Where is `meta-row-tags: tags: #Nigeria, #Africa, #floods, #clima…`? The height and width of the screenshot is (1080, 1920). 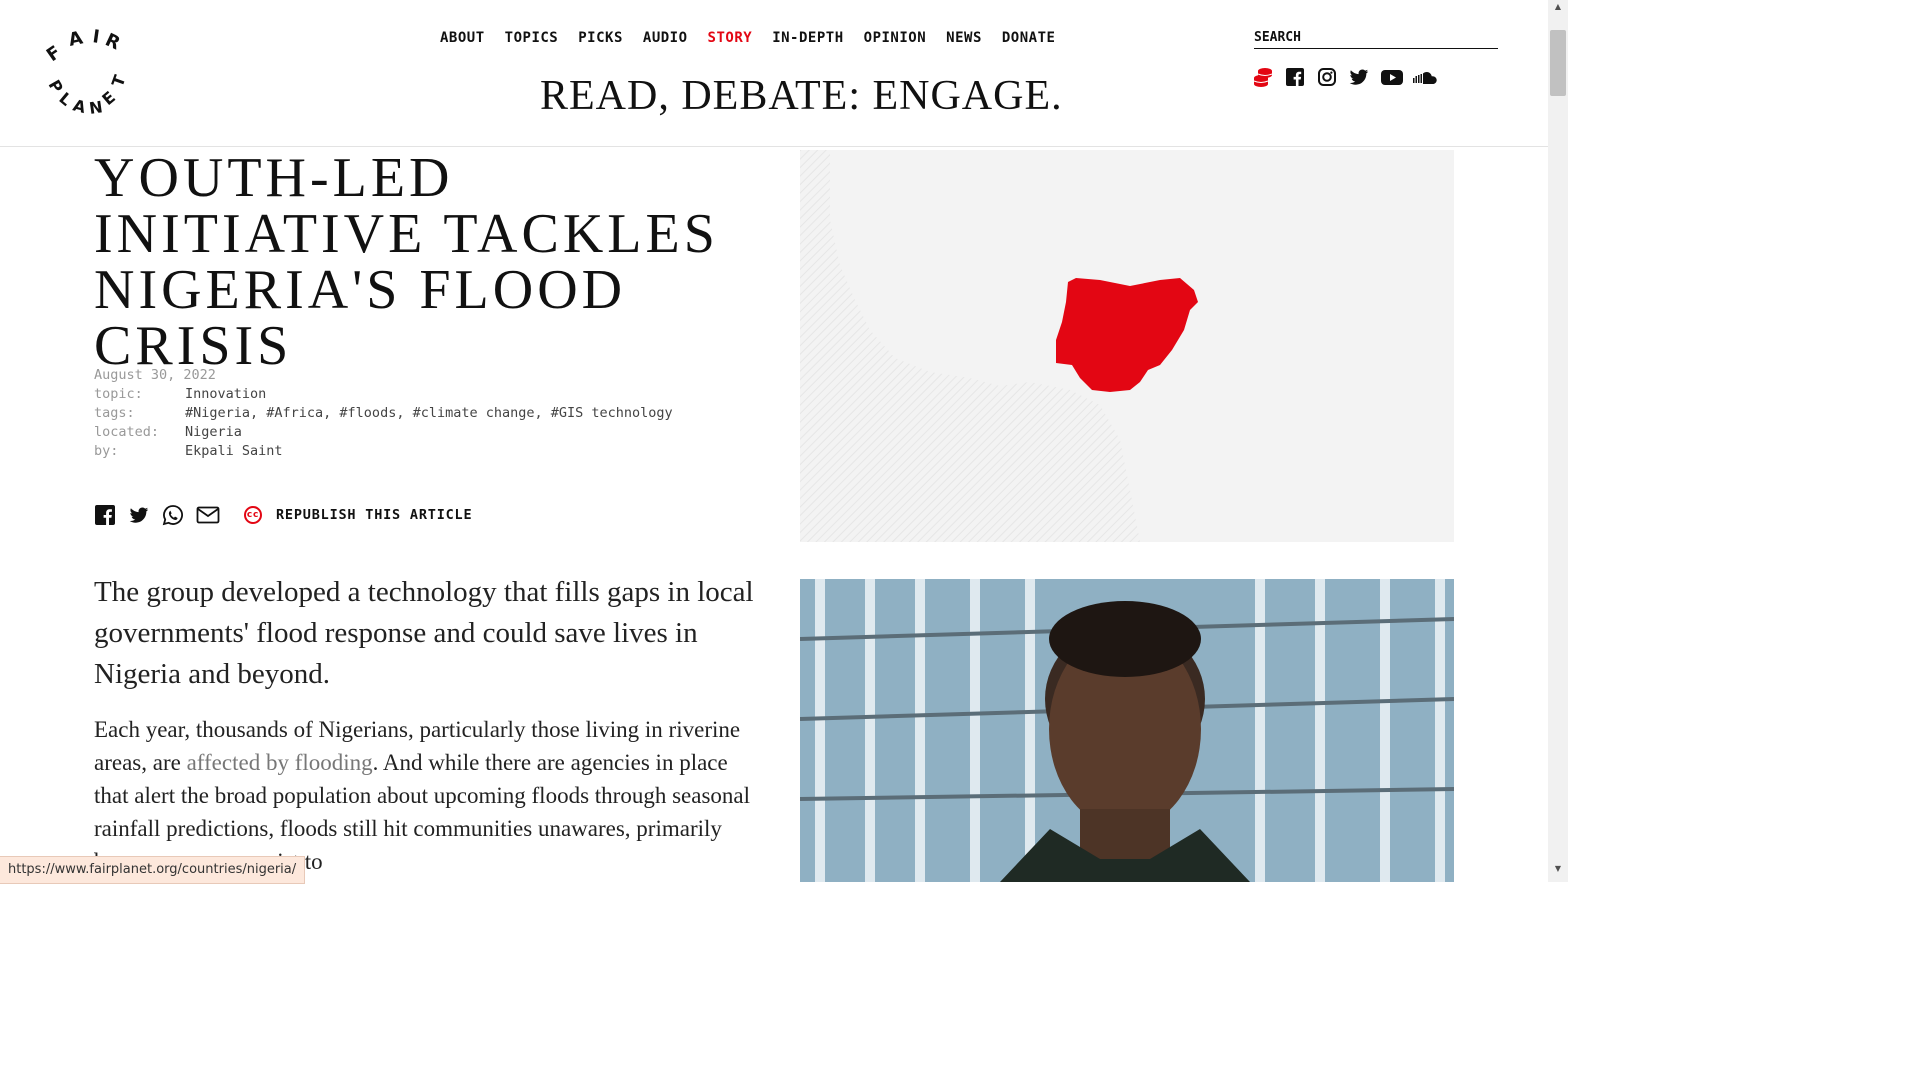 meta-row-tags: tags: #Nigeria, #Africa, #floods, #clima… is located at coordinates (414, 413).